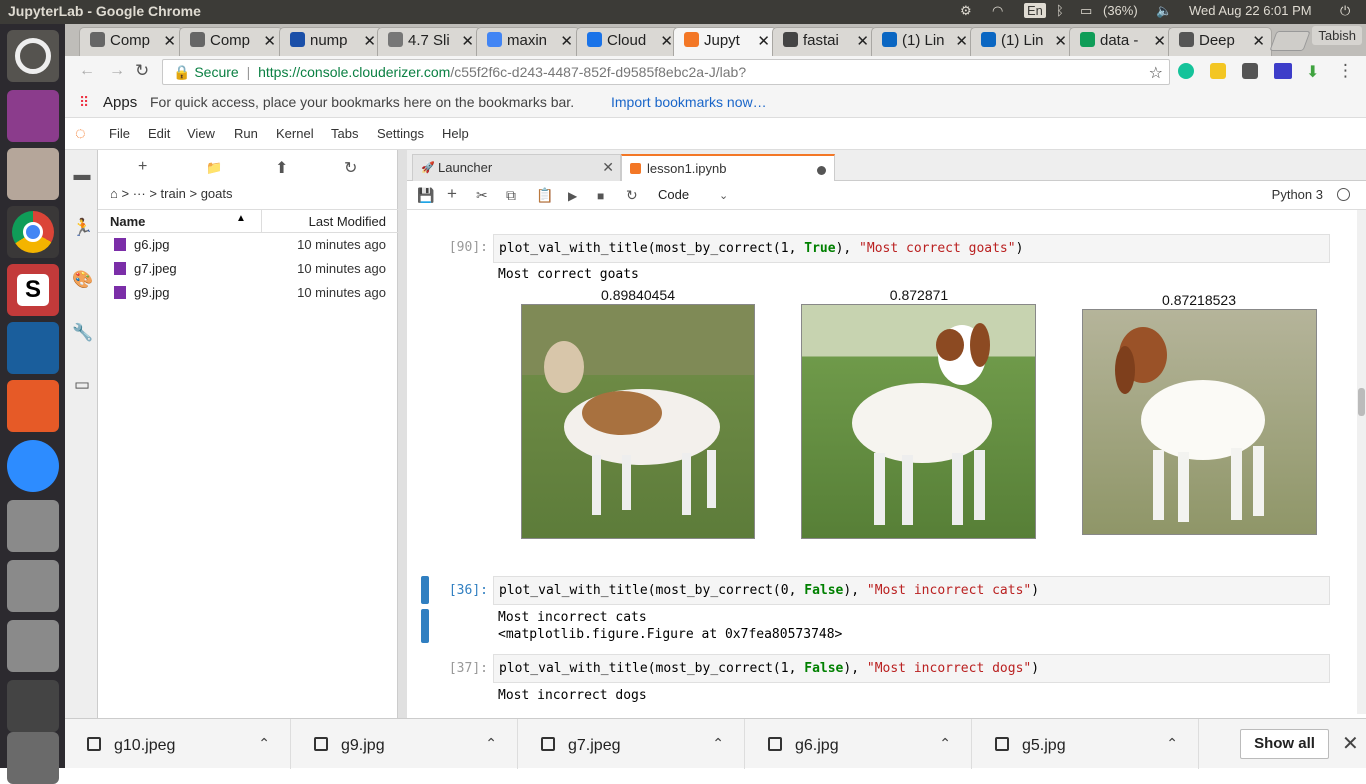  What do you see at coordinates (295, 133) in the screenshot?
I see `menu-kernel: Kernel` at bounding box center [295, 133].